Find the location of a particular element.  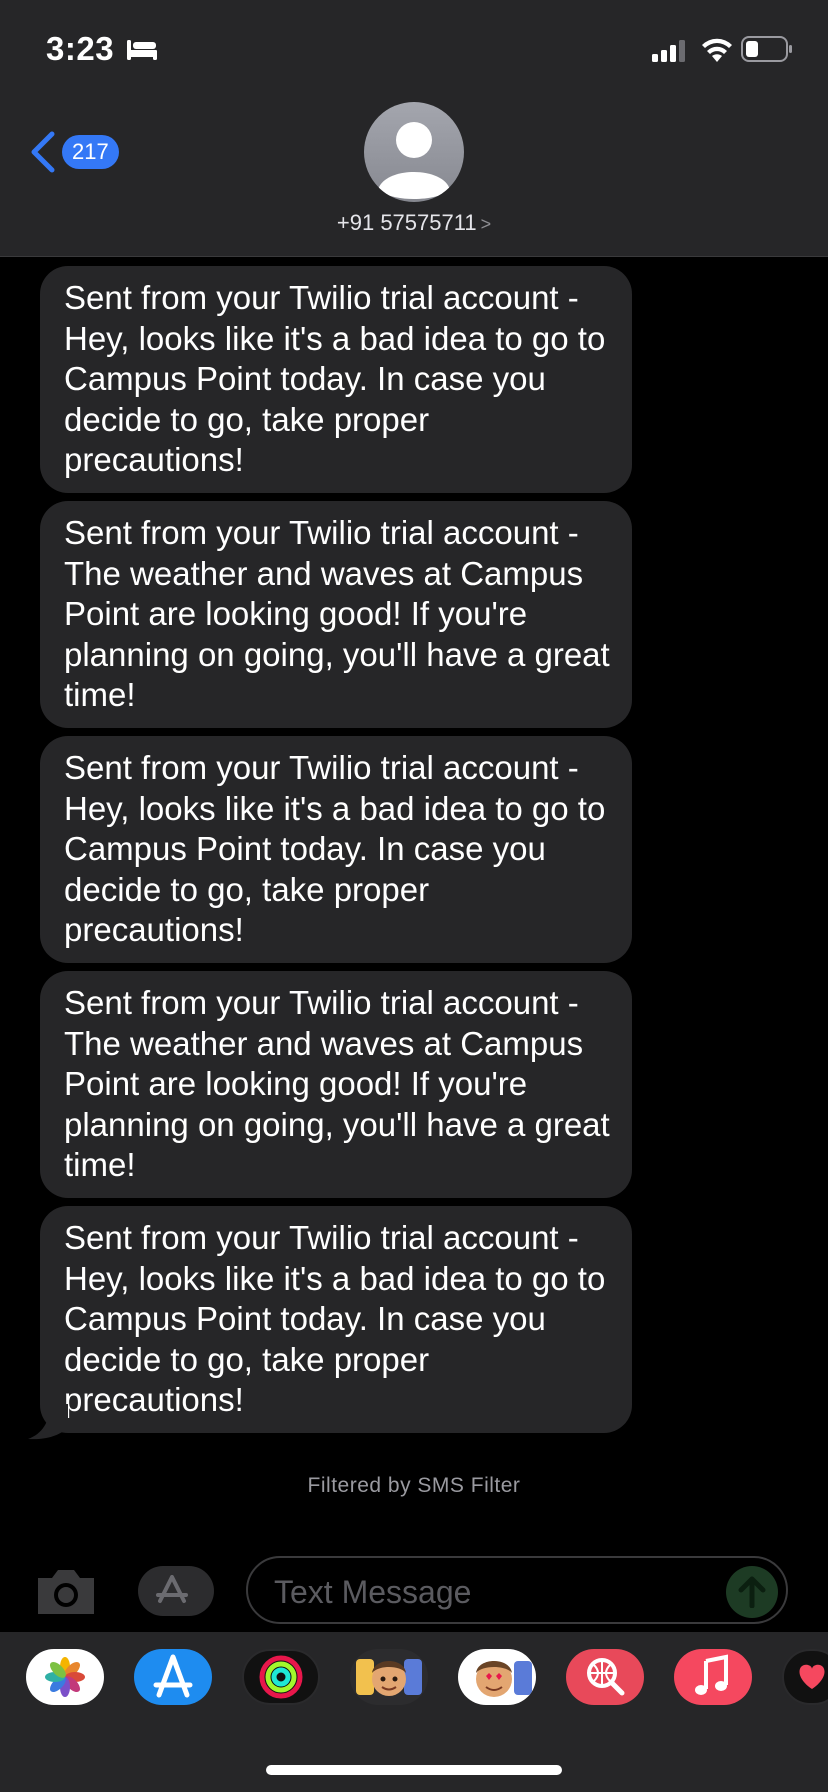

message-input is located at coordinates (517, 1590).